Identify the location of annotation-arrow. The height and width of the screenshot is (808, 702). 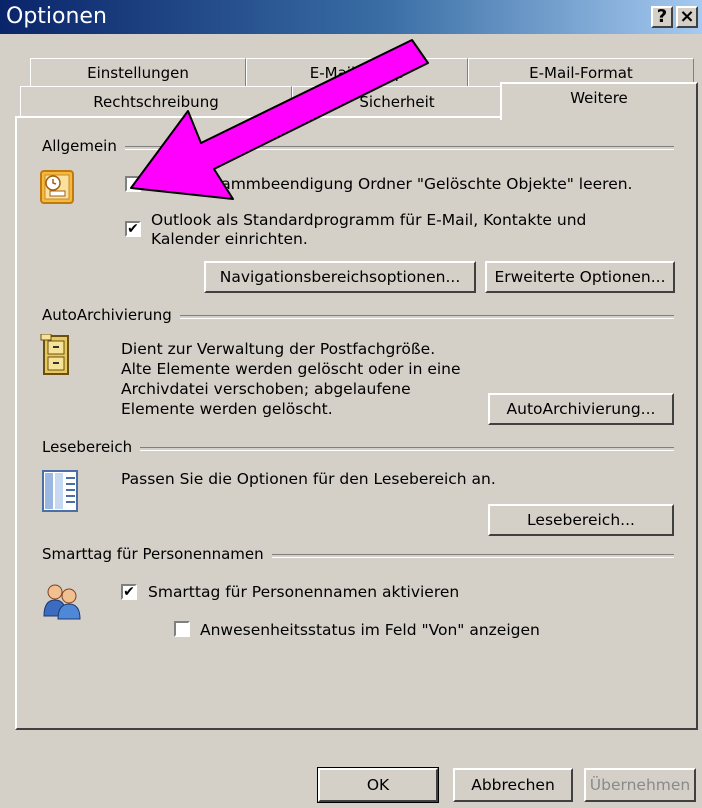
(279, 119).